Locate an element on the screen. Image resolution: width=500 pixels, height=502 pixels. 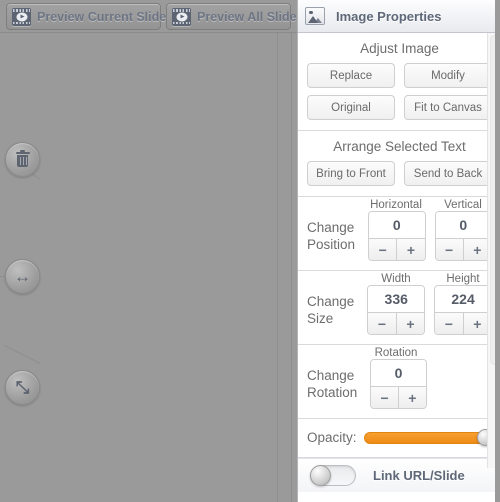
modify-button: Modify is located at coordinates (448, 75).